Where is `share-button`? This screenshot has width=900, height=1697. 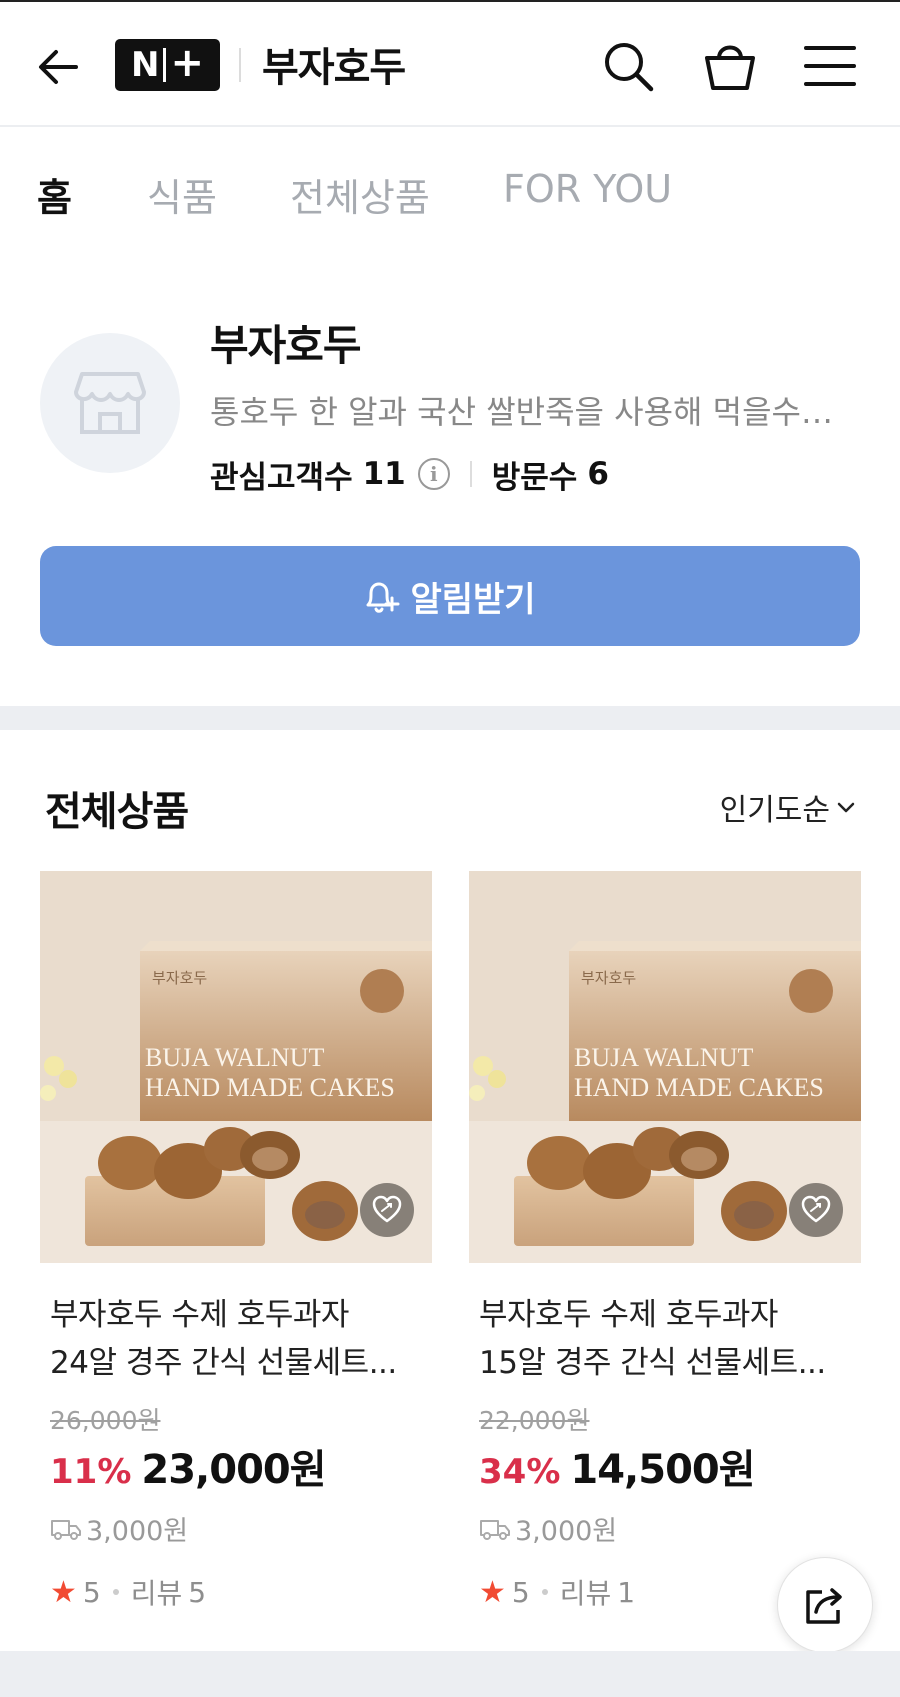 share-button is located at coordinates (825, 1605).